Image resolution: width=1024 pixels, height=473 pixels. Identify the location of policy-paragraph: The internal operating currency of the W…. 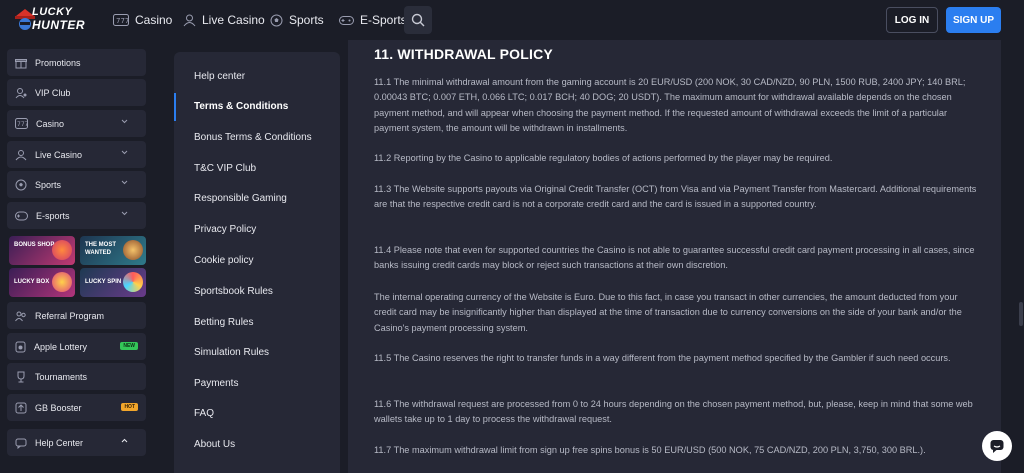
(668, 312).